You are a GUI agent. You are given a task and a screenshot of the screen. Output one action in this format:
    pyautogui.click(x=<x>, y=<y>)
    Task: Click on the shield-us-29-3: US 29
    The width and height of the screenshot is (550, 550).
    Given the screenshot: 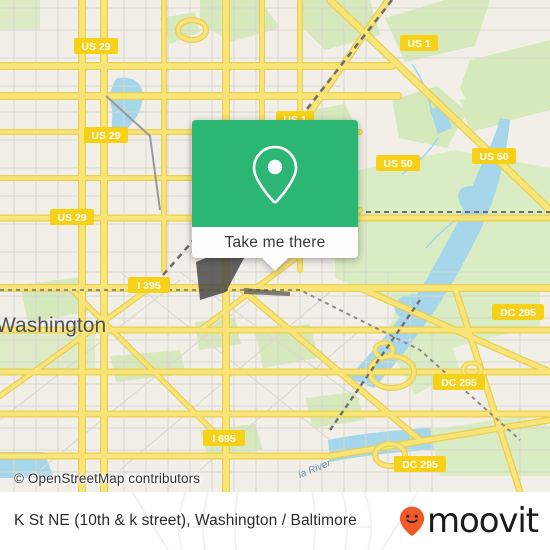 What is the action you would take?
    pyautogui.click(x=72, y=217)
    